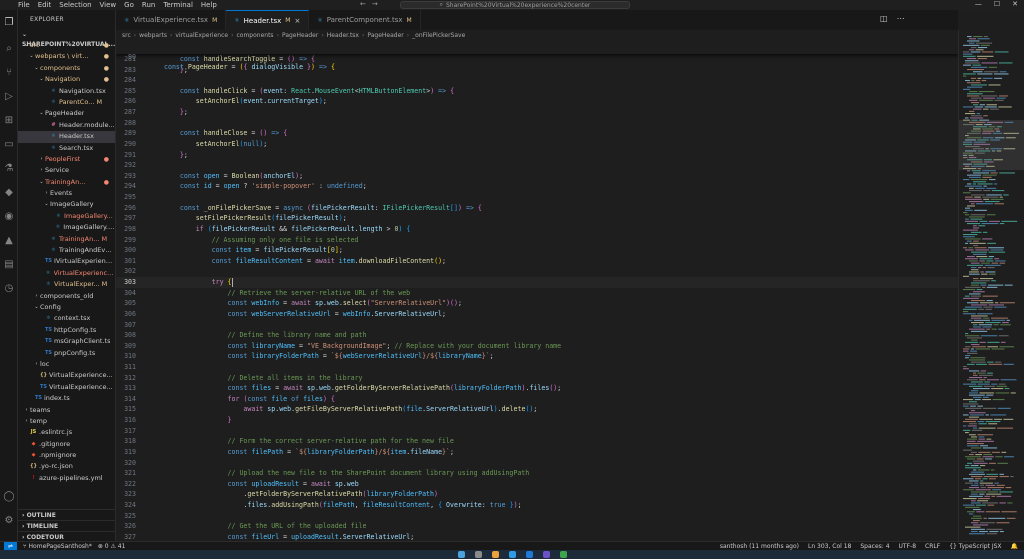 The image size is (1024, 559). I want to click on code-line: 302, so click(537, 271).